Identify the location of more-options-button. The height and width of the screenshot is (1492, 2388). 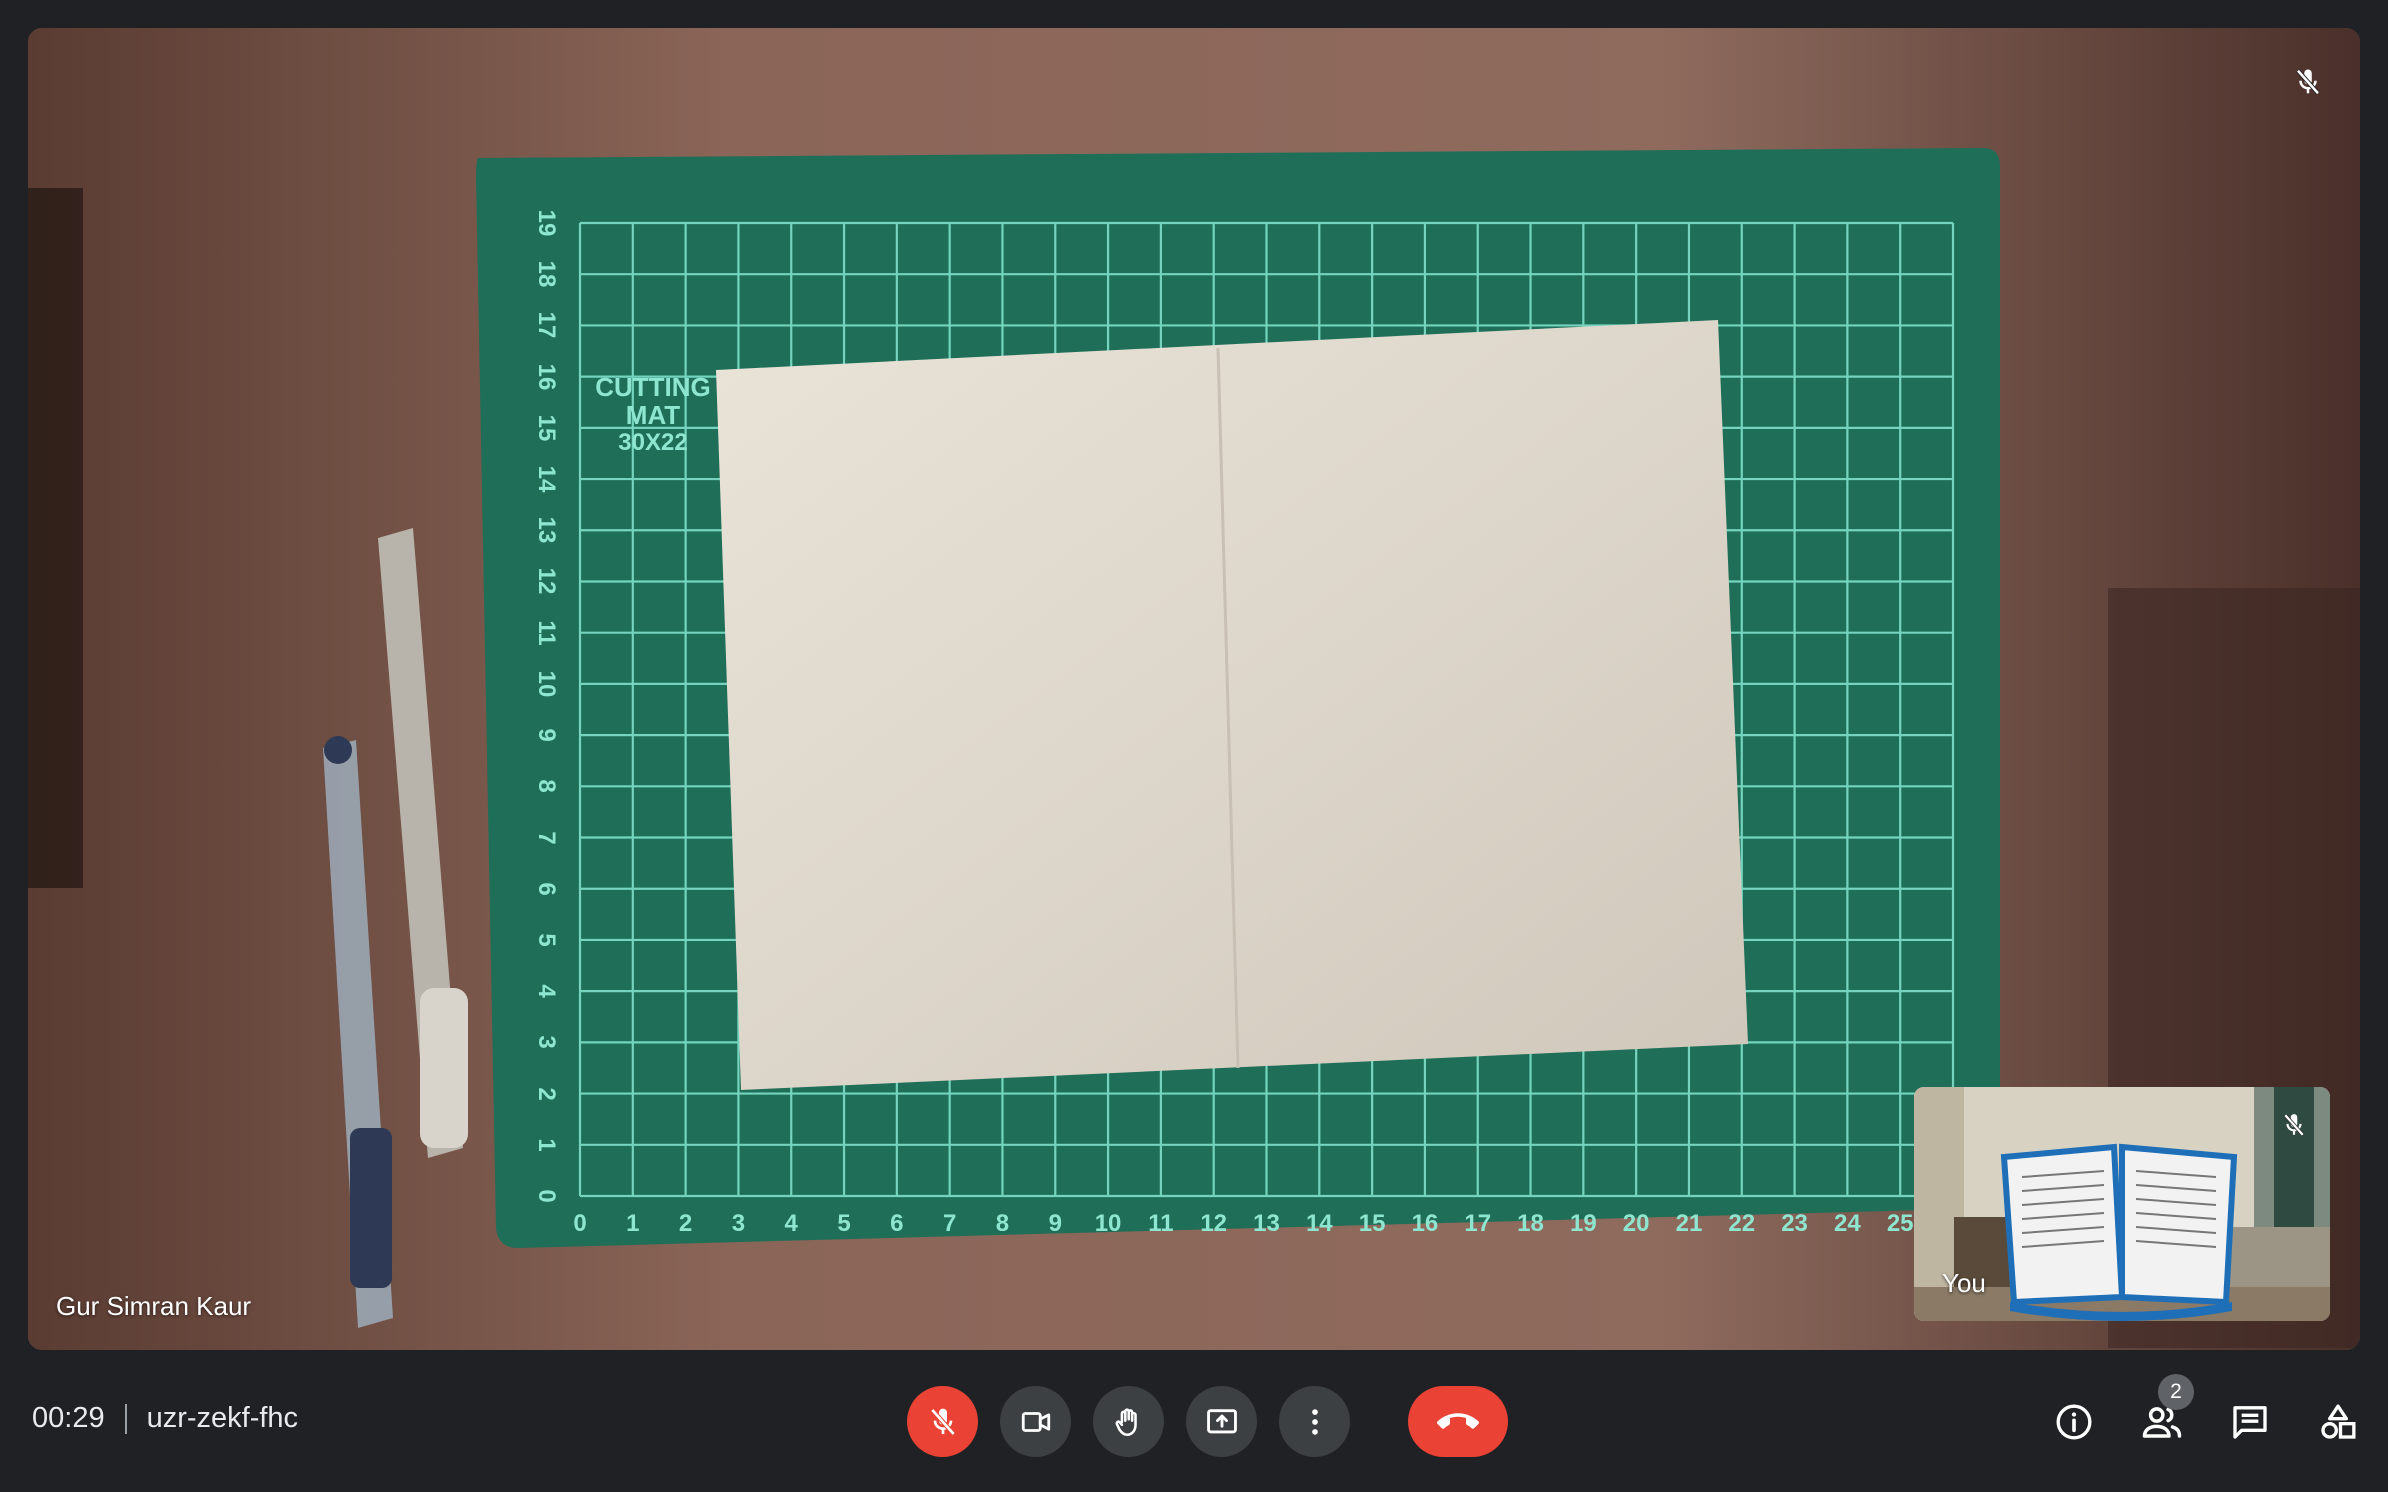
(1314, 1421).